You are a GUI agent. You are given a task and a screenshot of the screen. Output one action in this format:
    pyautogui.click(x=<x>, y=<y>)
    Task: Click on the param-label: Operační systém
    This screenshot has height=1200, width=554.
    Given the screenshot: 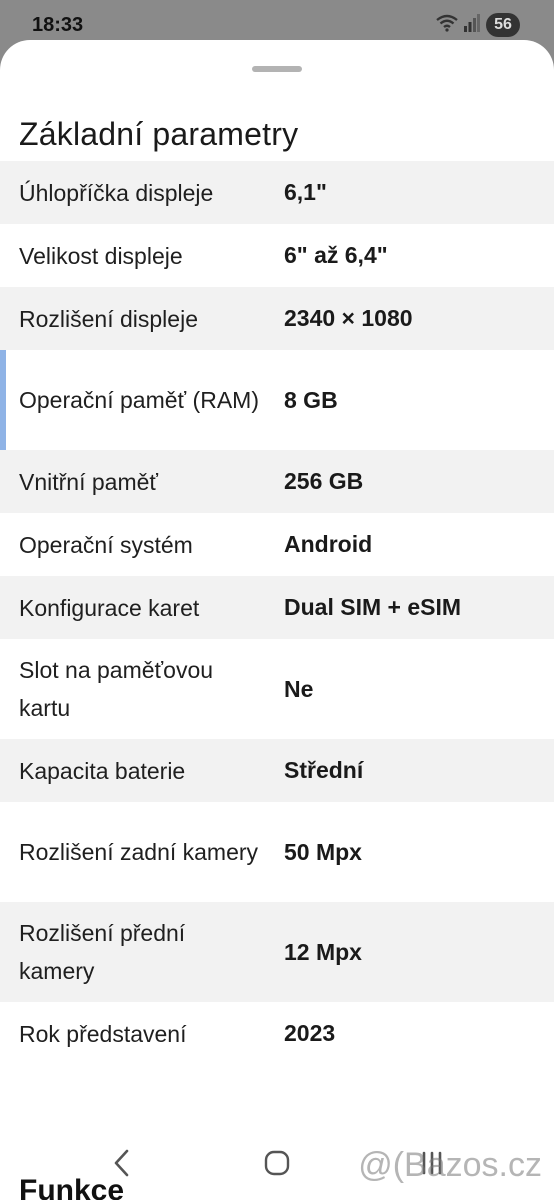 What is the action you would take?
    pyautogui.click(x=106, y=544)
    